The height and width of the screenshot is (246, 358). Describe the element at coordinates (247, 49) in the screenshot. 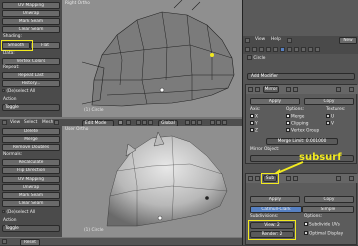

I see `render-tab-icon` at that location.